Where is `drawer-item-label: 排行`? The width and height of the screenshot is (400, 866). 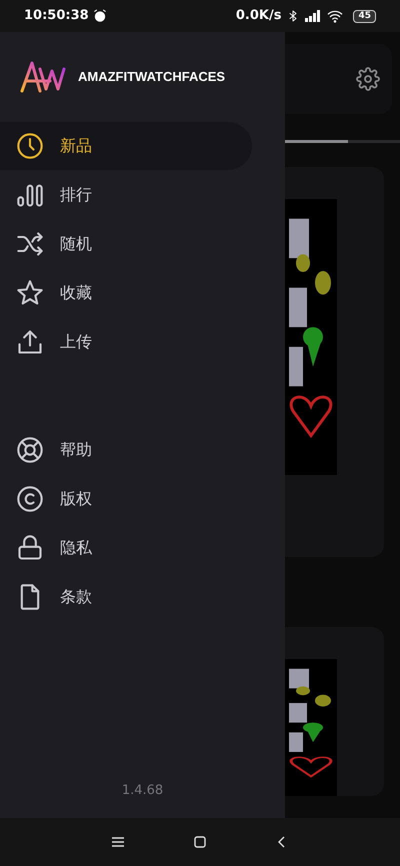 drawer-item-label: 排行 is located at coordinates (76, 195).